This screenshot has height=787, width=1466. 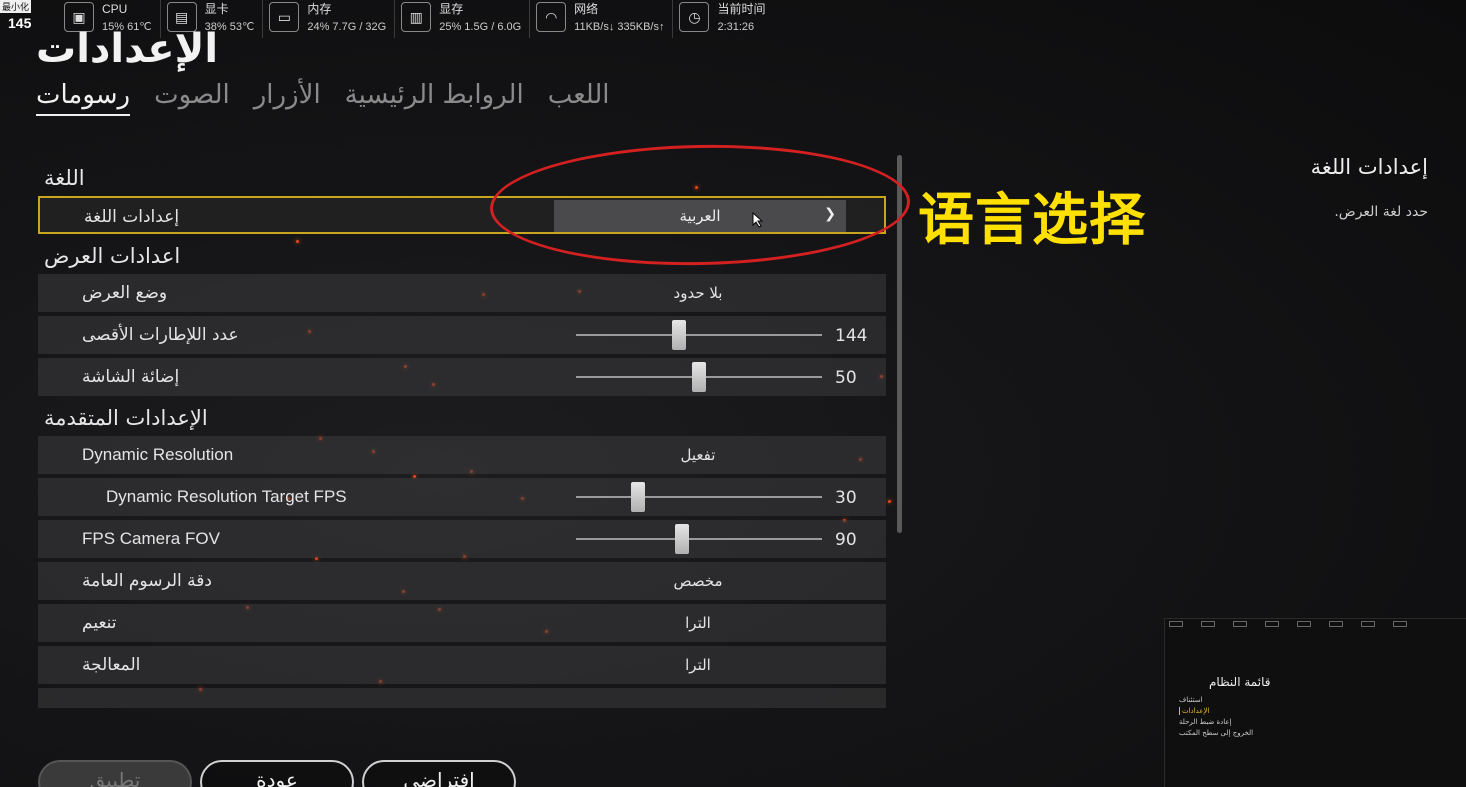 I want to click on slider-value: 30, so click(x=846, y=498).